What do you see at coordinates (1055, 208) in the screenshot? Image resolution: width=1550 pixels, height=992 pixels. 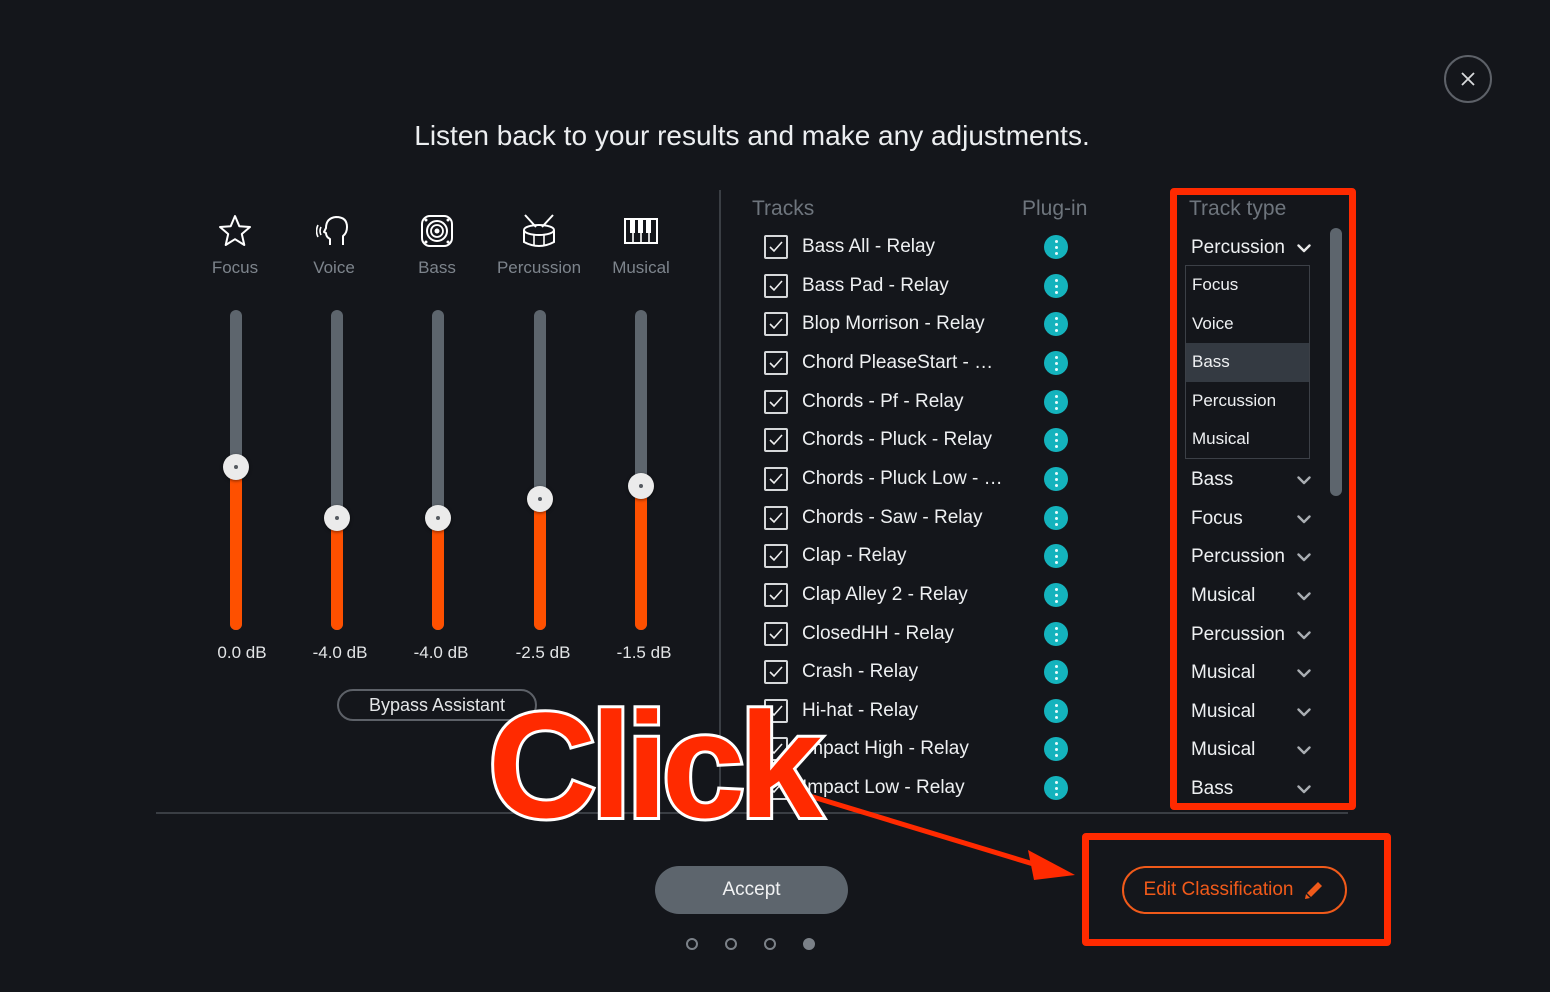 I see `plugin-column-header: Plug-in` at bounding box center [1055, 208].